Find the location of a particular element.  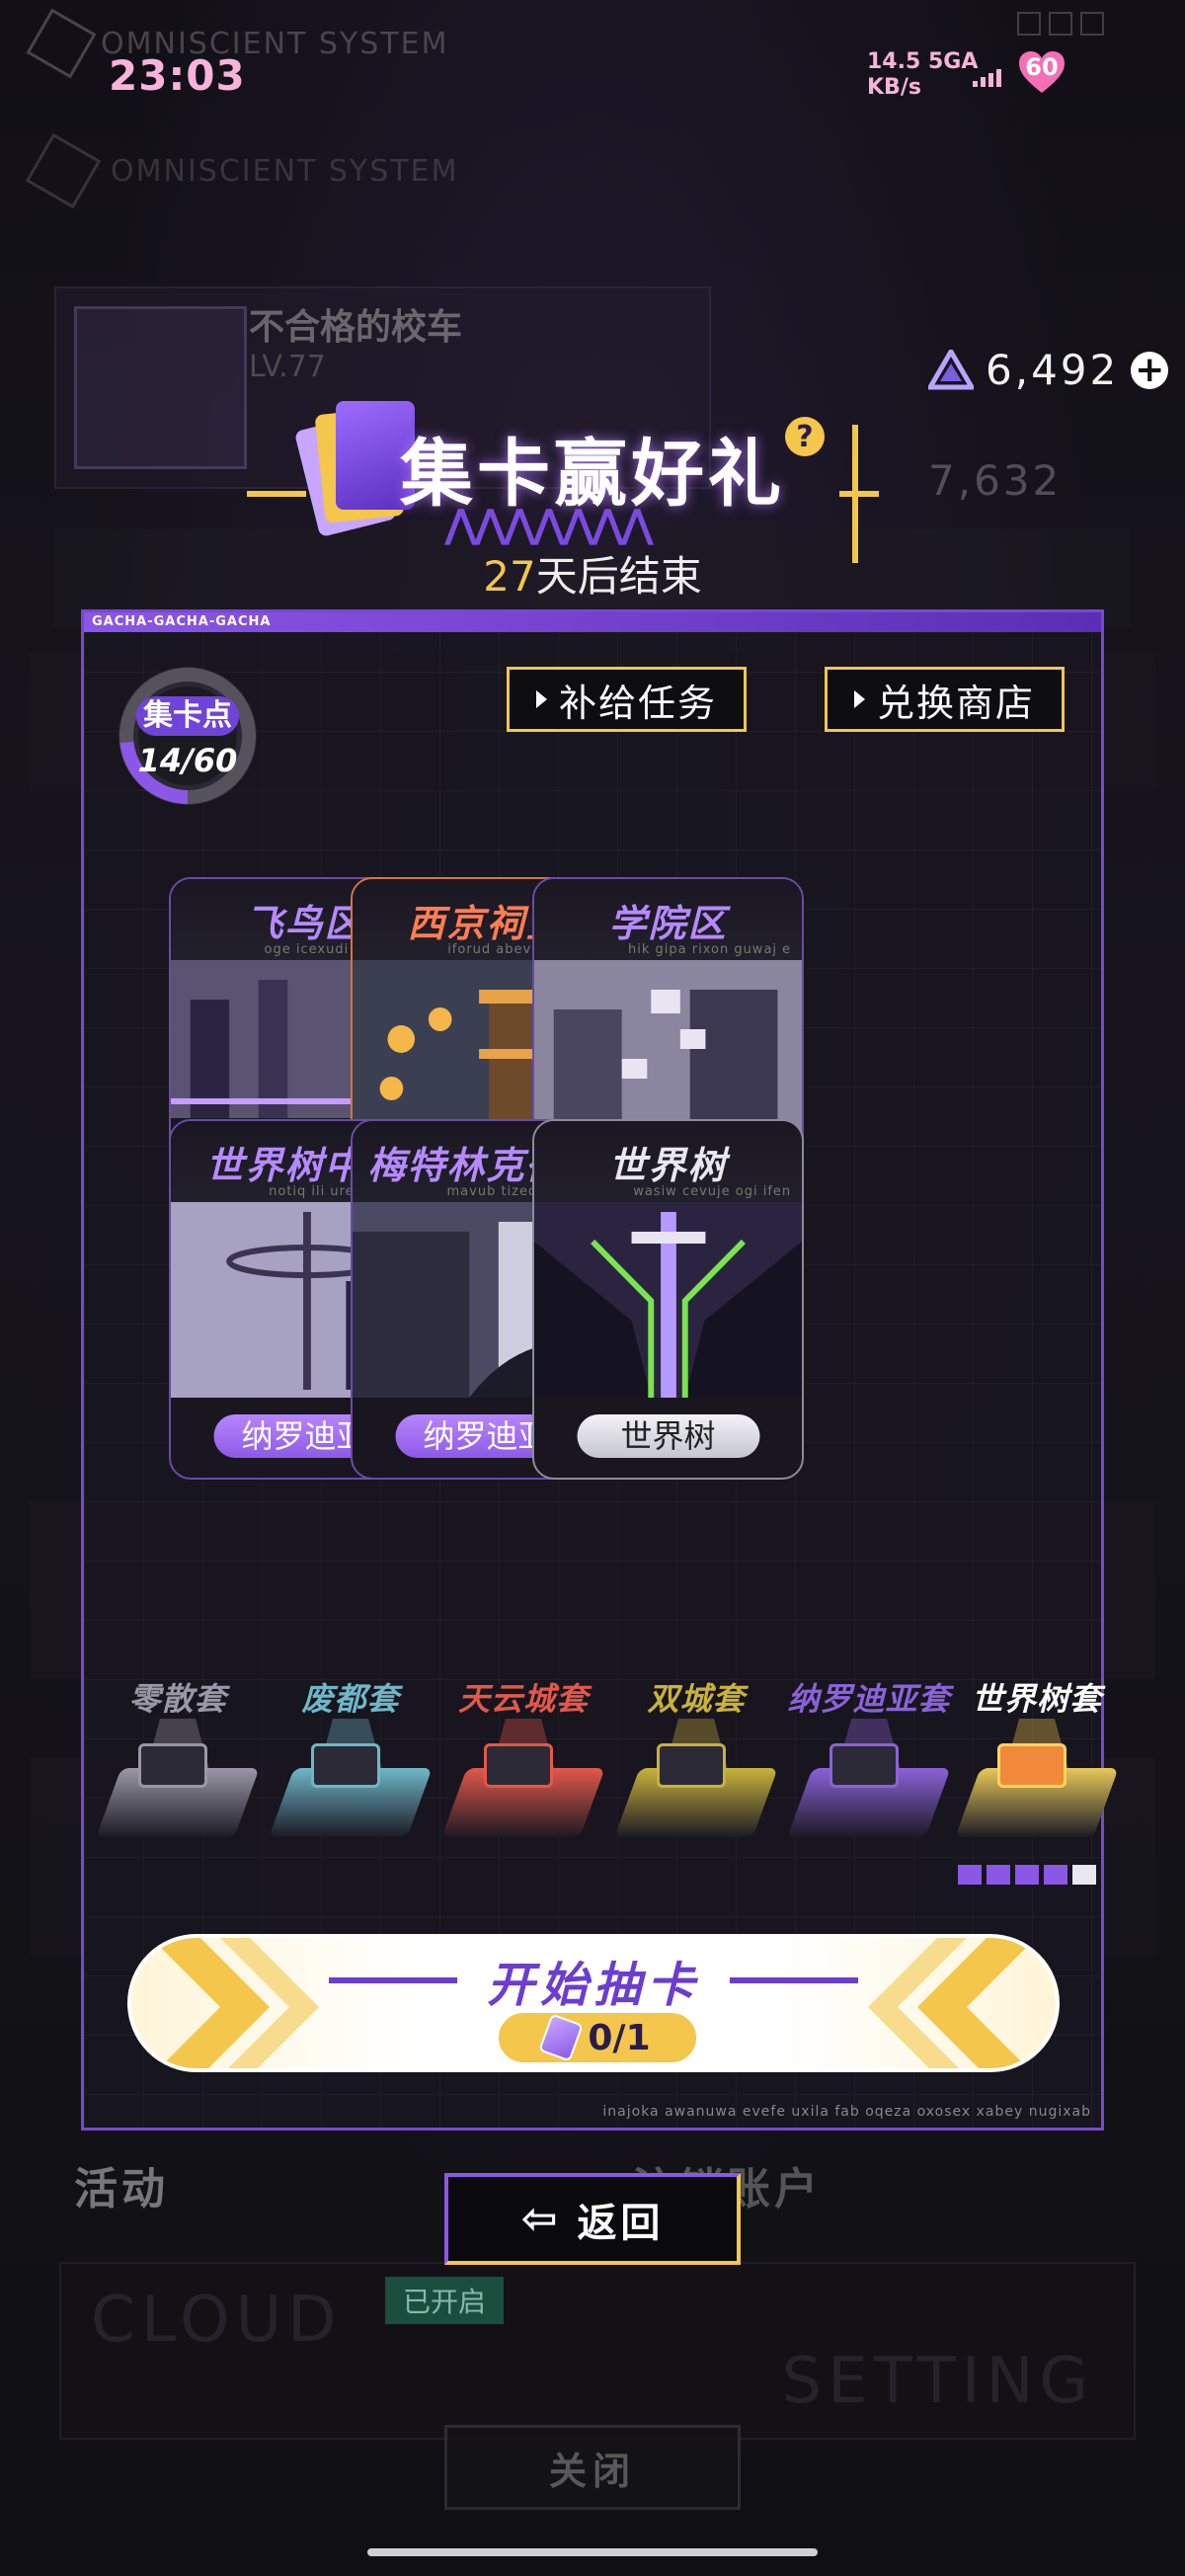

area-subtitle: hik gipa rixon guwaj e is located at coordinates (710, 949).